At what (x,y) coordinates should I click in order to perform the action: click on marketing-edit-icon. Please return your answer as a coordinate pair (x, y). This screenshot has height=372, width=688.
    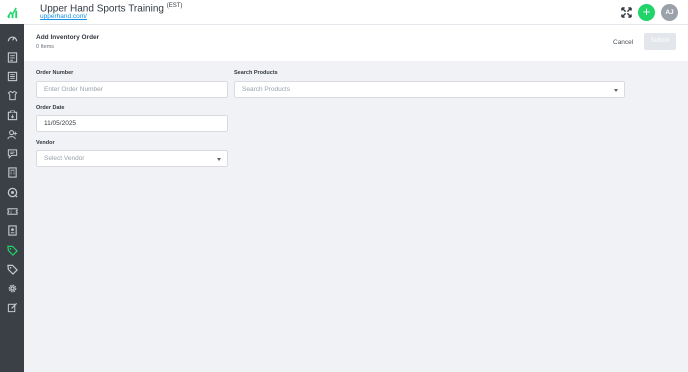
    Looking at the image, I should click on (12, 307).